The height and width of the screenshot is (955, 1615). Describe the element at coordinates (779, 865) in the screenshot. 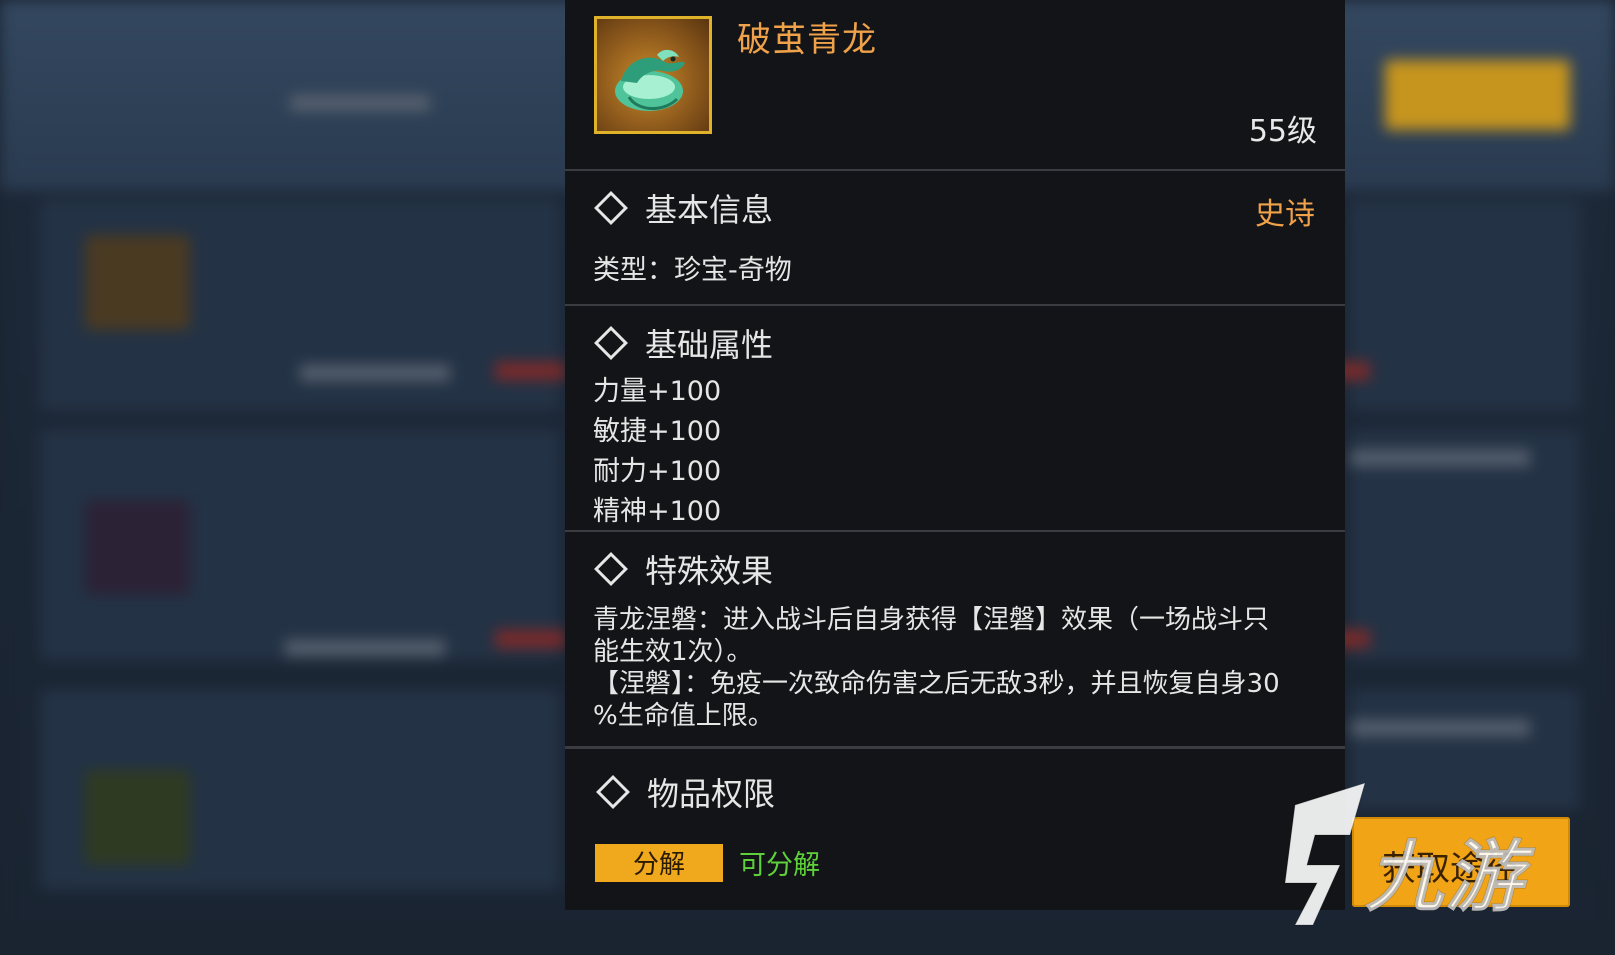

I see `disassemble-status: 可分解` at that location.